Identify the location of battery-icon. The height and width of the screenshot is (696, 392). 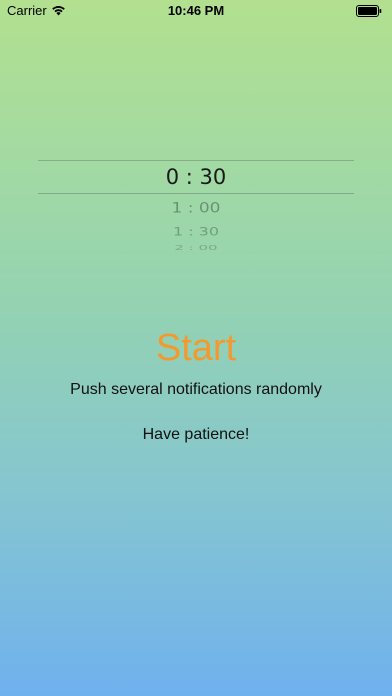
(369, 11).